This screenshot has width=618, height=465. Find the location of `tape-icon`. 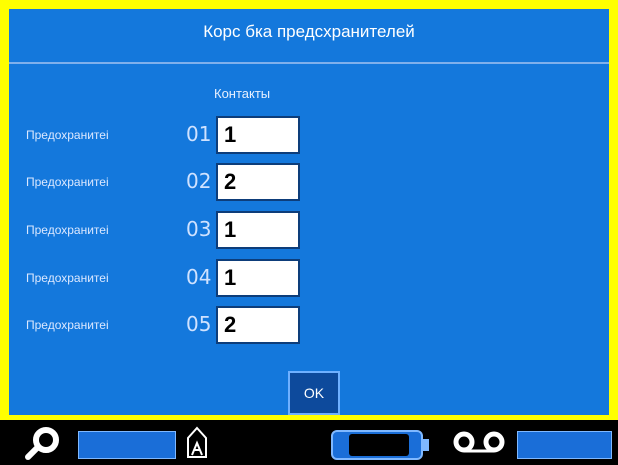

tape-icon is located at coordinates (479, 442).